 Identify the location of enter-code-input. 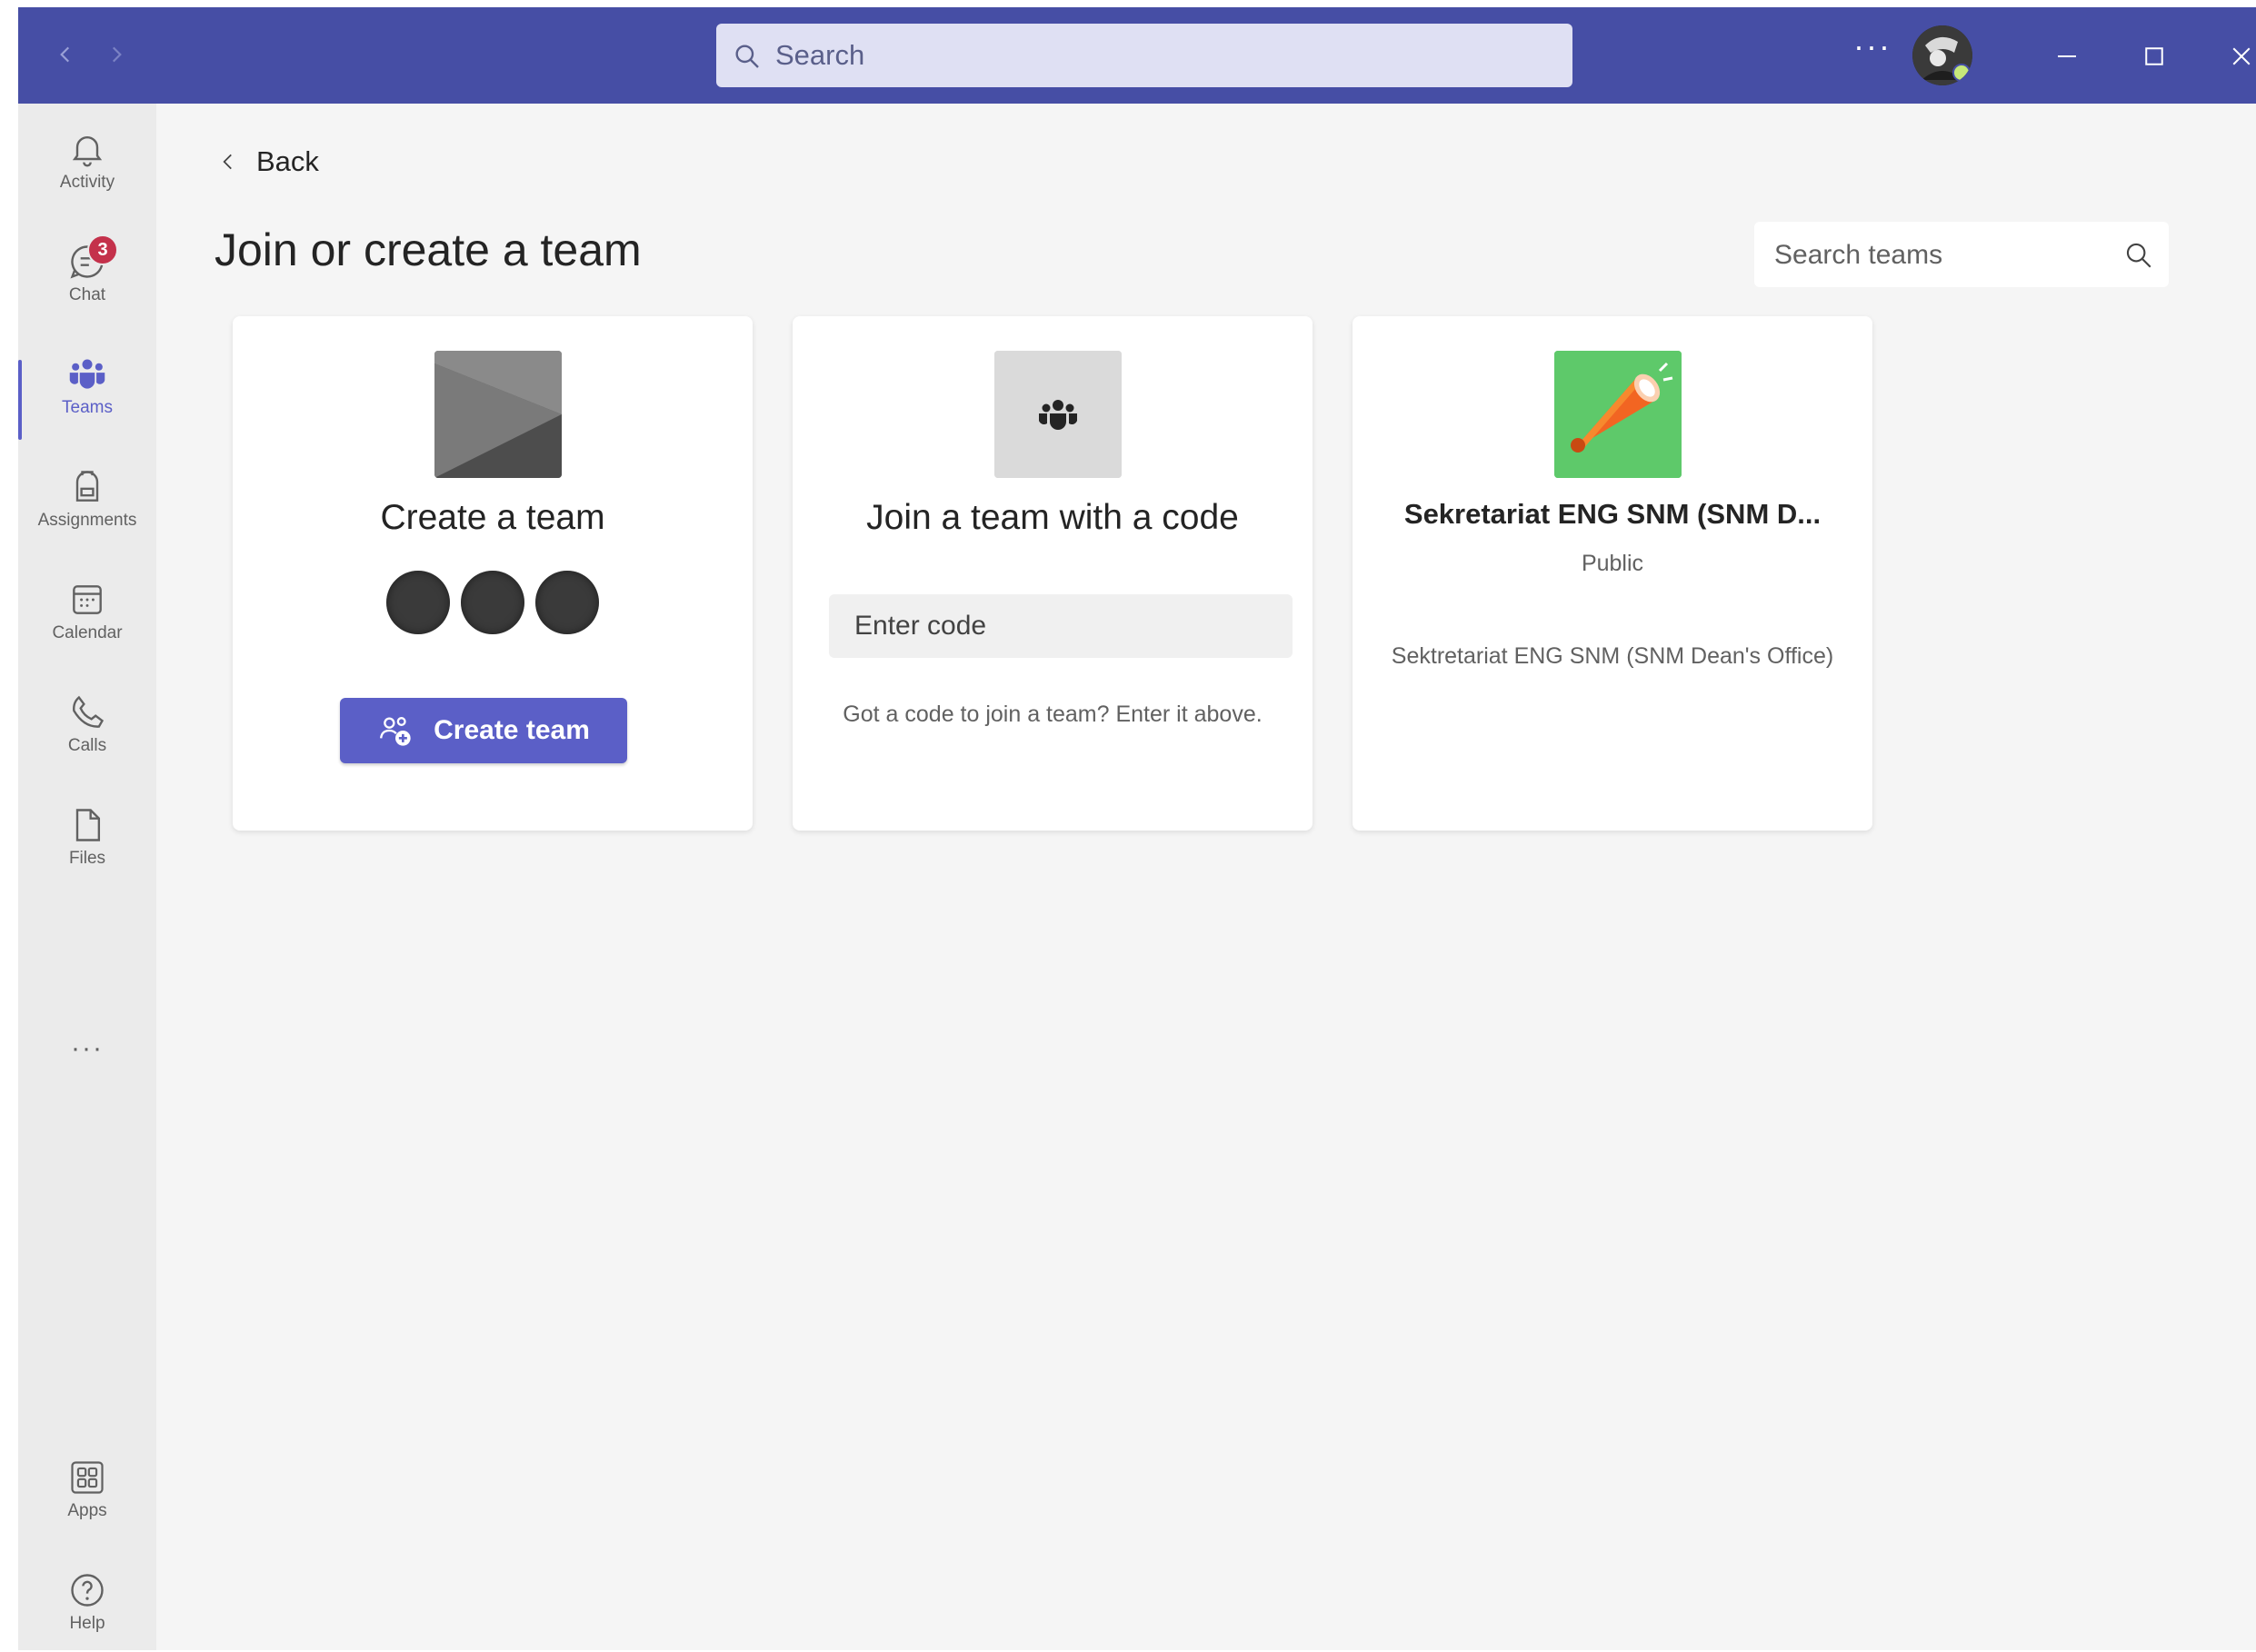
(1061, 626).